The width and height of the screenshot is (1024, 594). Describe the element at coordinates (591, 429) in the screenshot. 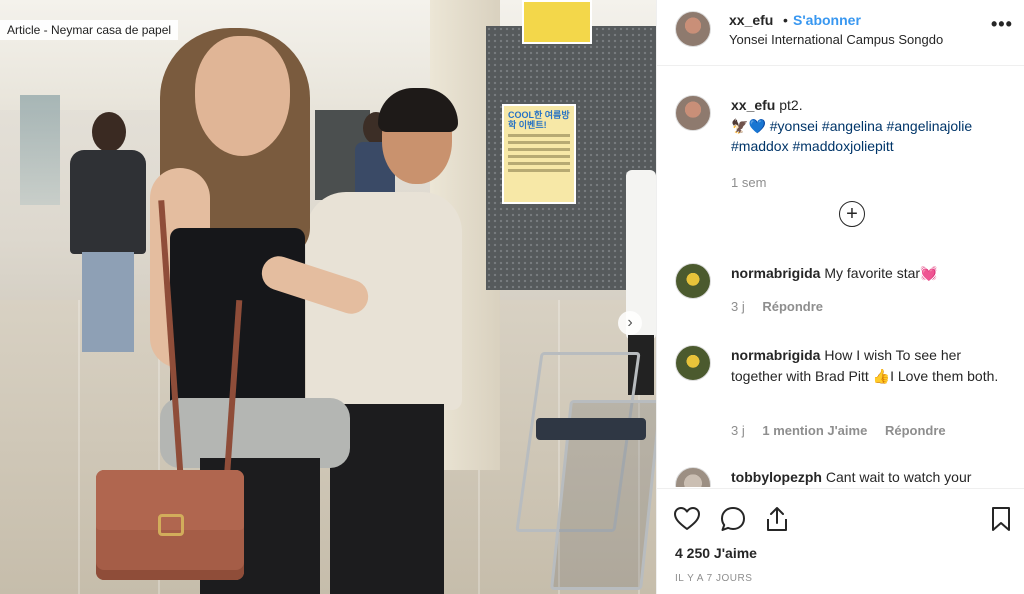

I see `chair-seat` at that location.